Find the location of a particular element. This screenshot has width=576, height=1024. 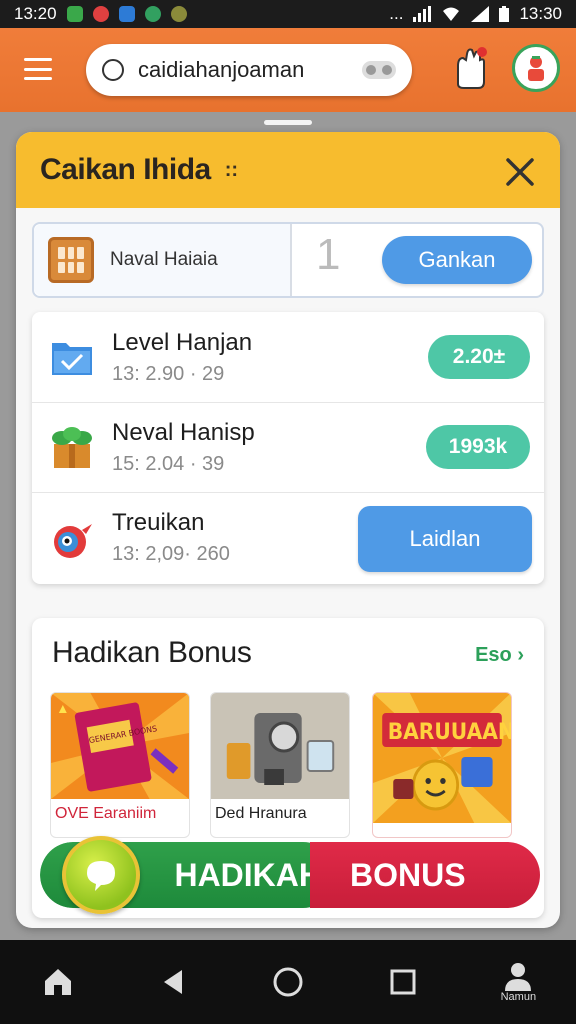

nav-profile: Namun is located at coordinates (518, 982).